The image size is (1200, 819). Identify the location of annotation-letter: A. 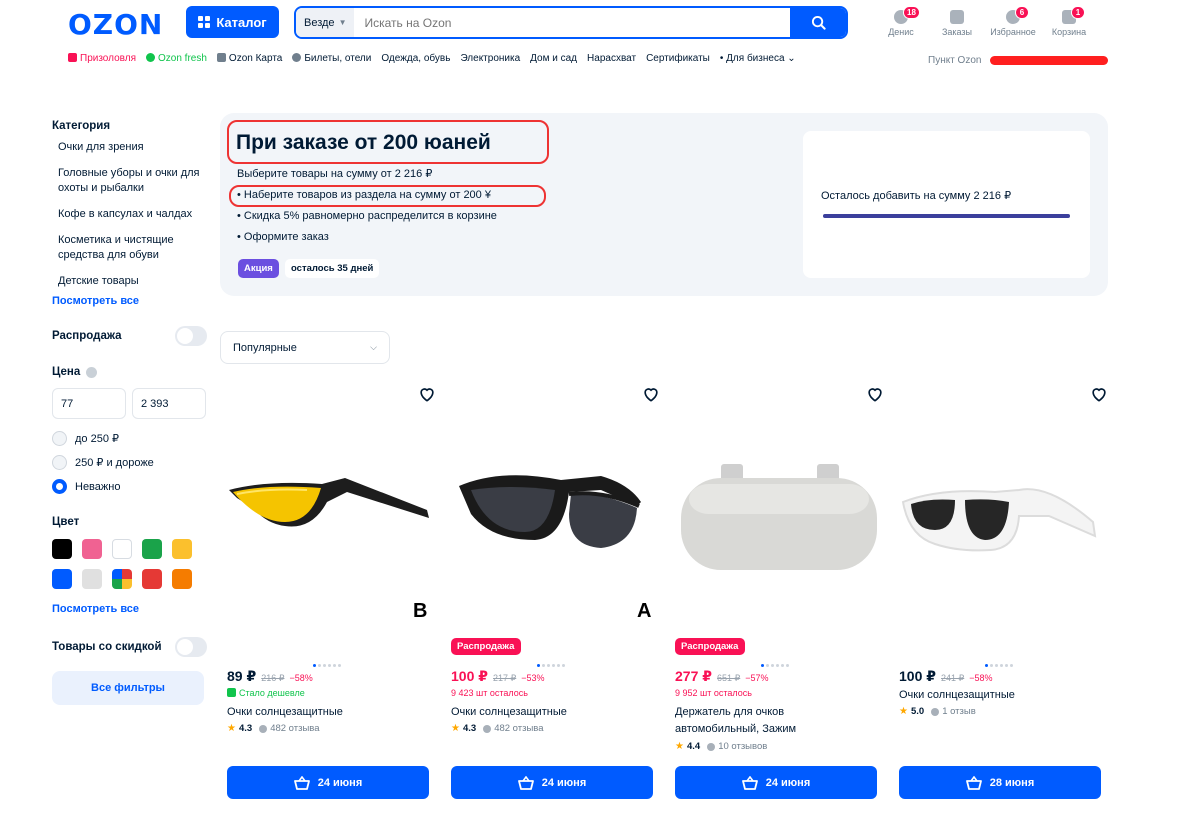
(644, 611).